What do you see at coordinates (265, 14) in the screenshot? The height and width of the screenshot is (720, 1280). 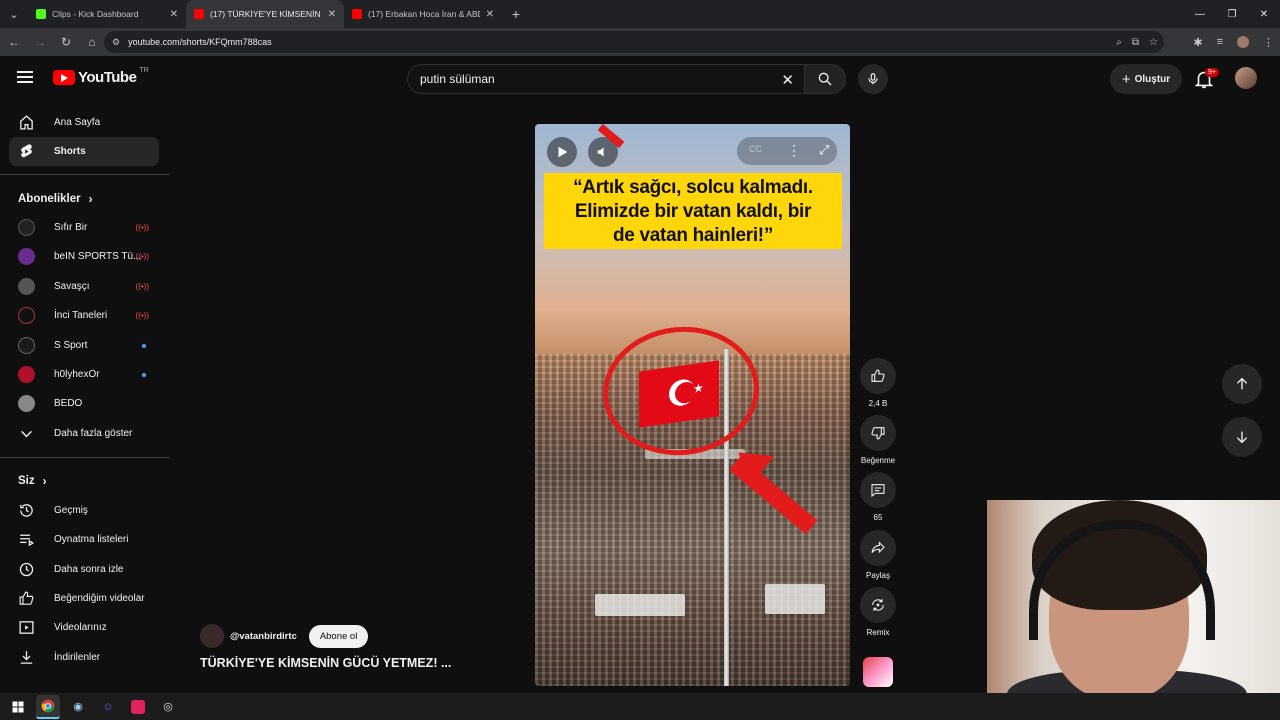 I see `browser-tab-youtube-active: (17) TÜRKİYE'YE KİMSENİN GÜC ✕` at bounding box center [265, 14].